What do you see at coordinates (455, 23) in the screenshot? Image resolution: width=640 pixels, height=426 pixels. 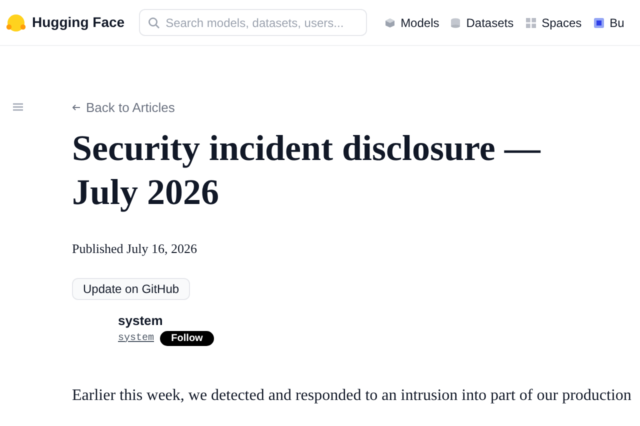 I see `database-icon` at bounding box center [455, 23].